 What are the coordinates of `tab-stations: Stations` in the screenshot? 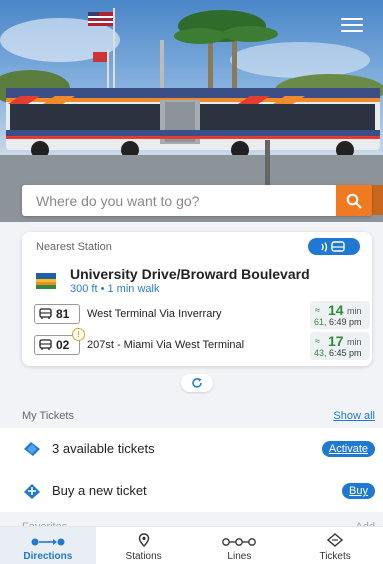 It's located at (144, 545).